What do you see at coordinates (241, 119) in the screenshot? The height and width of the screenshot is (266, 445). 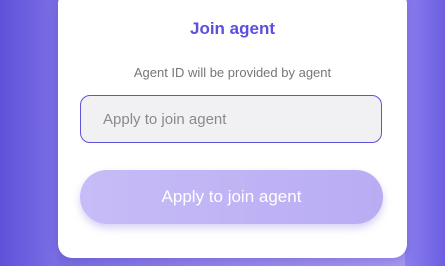 I see `agent-id-input` at bounding box center [241, 119].